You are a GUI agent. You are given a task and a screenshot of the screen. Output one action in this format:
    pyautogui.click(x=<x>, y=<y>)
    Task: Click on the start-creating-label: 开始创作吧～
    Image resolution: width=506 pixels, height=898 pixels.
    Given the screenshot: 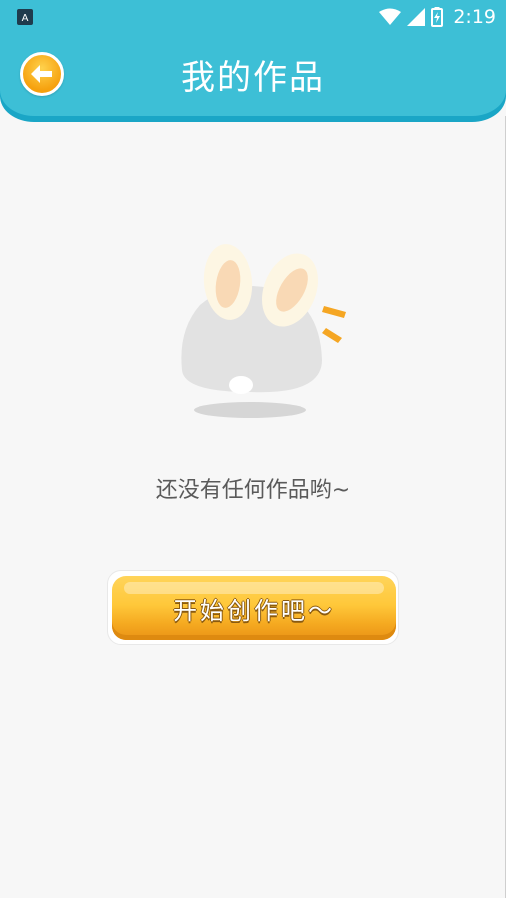 What is the action you would take?
    pyautogui.click(x=254, y=610)
    